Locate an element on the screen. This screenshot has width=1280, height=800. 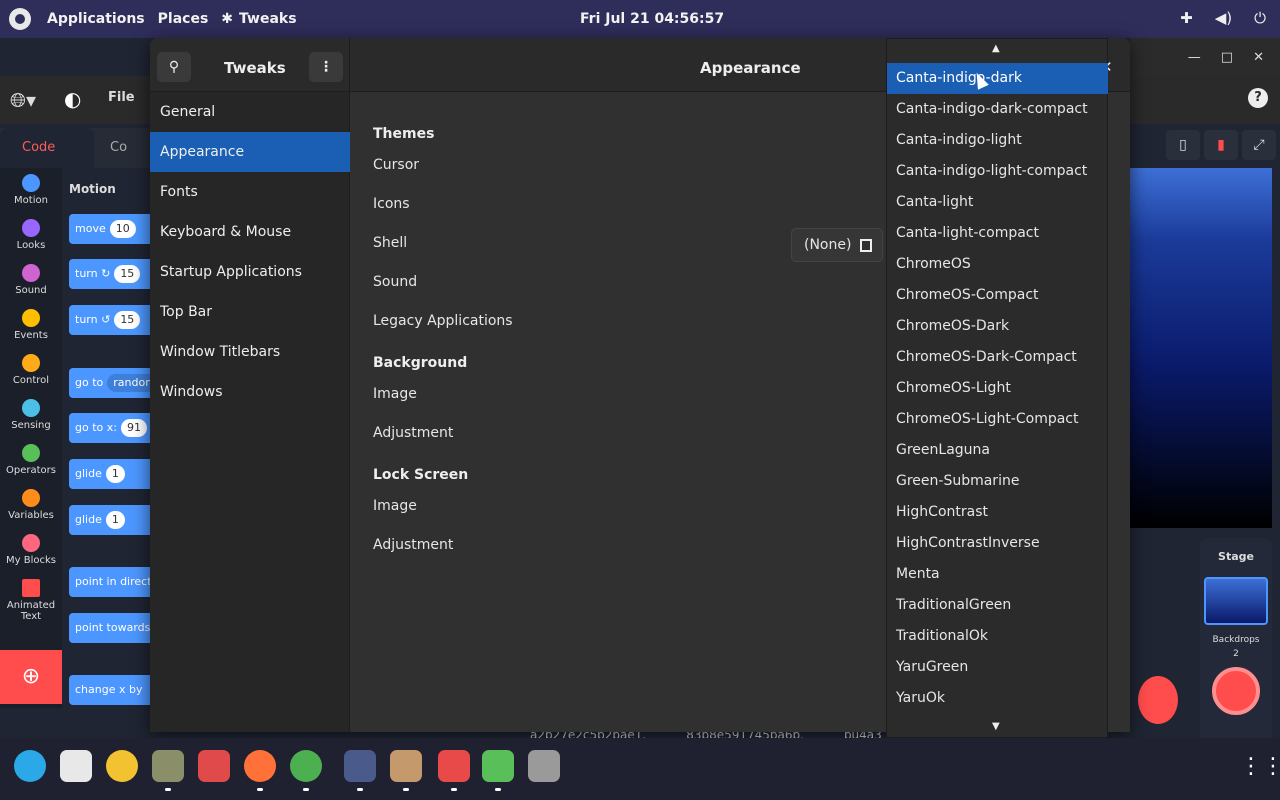
block-change-x: change x by is located at coordinates (109, 690).